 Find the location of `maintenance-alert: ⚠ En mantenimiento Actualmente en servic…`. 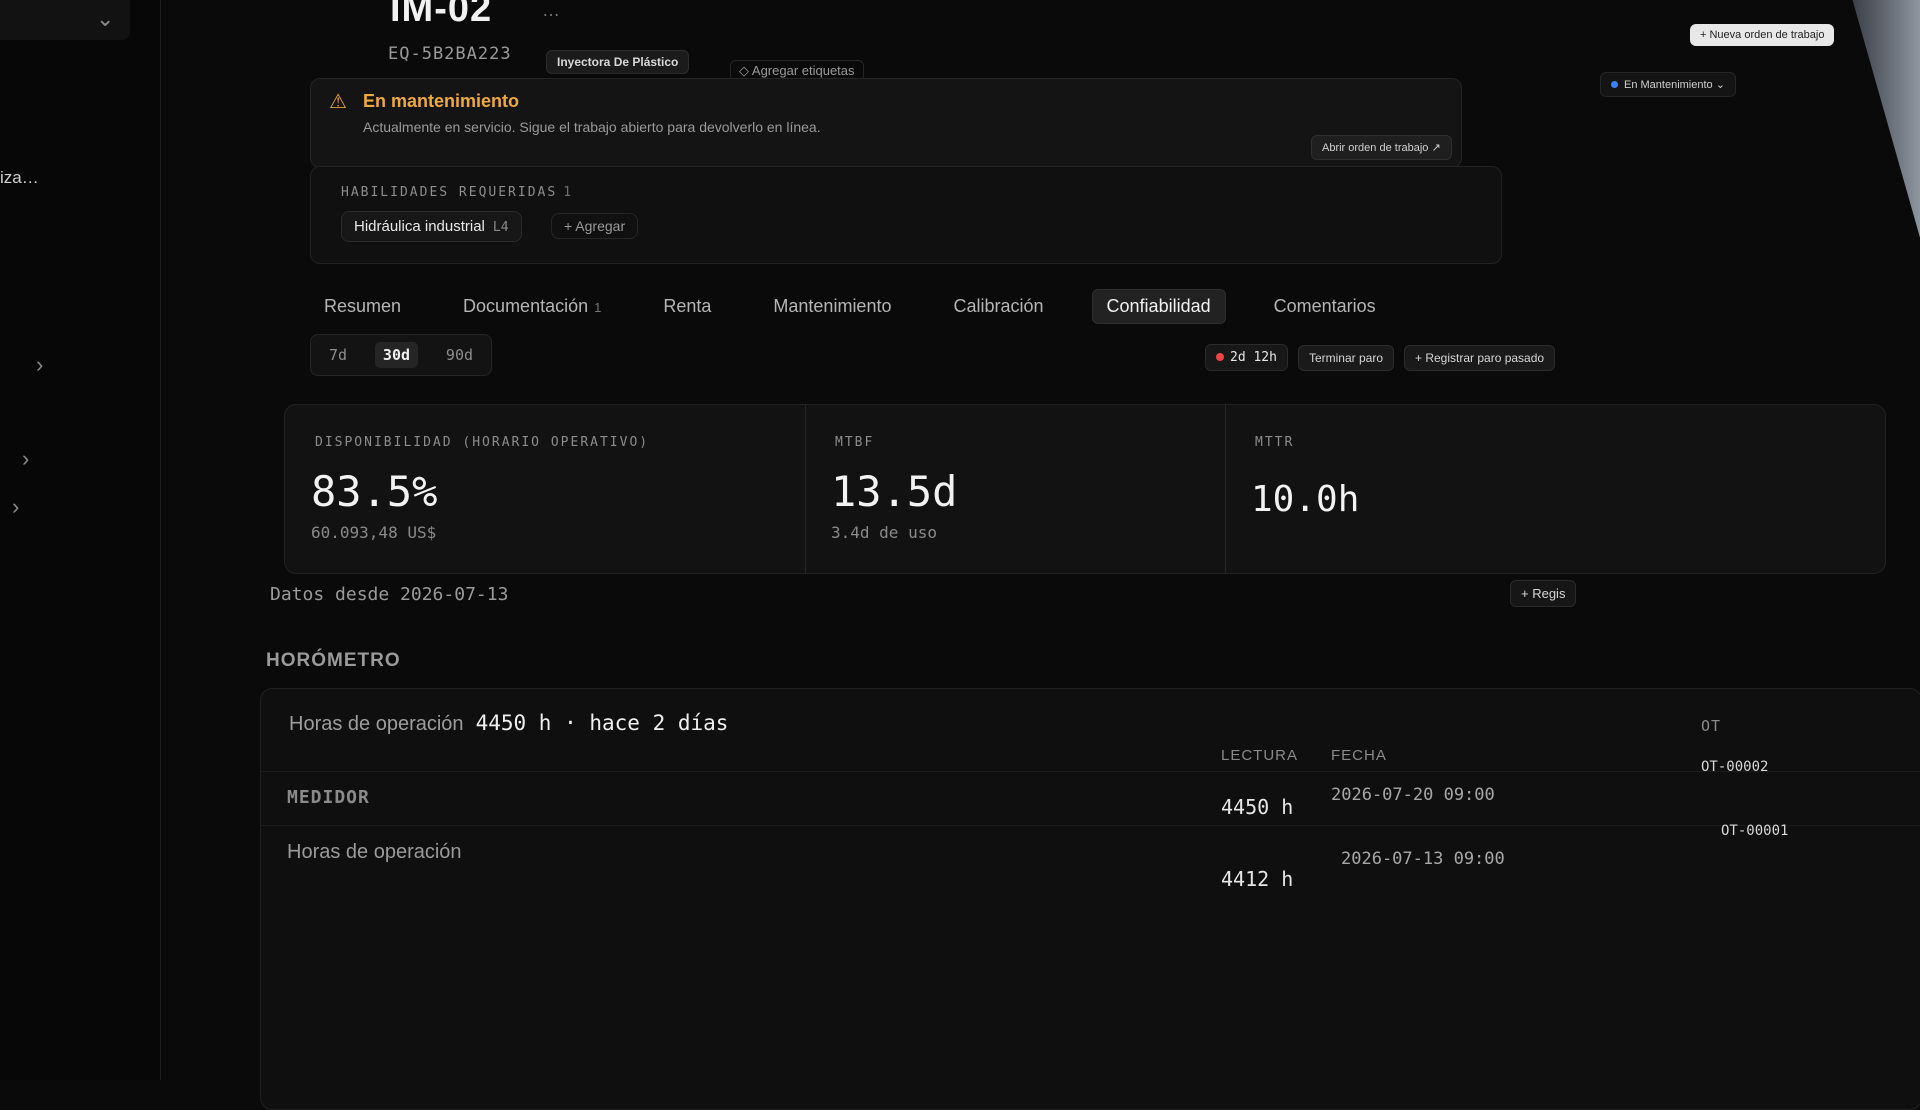

maintenance-alert: ⚠ En mantenimiento Actualmente en servic… is located at coordinates (886, 123).